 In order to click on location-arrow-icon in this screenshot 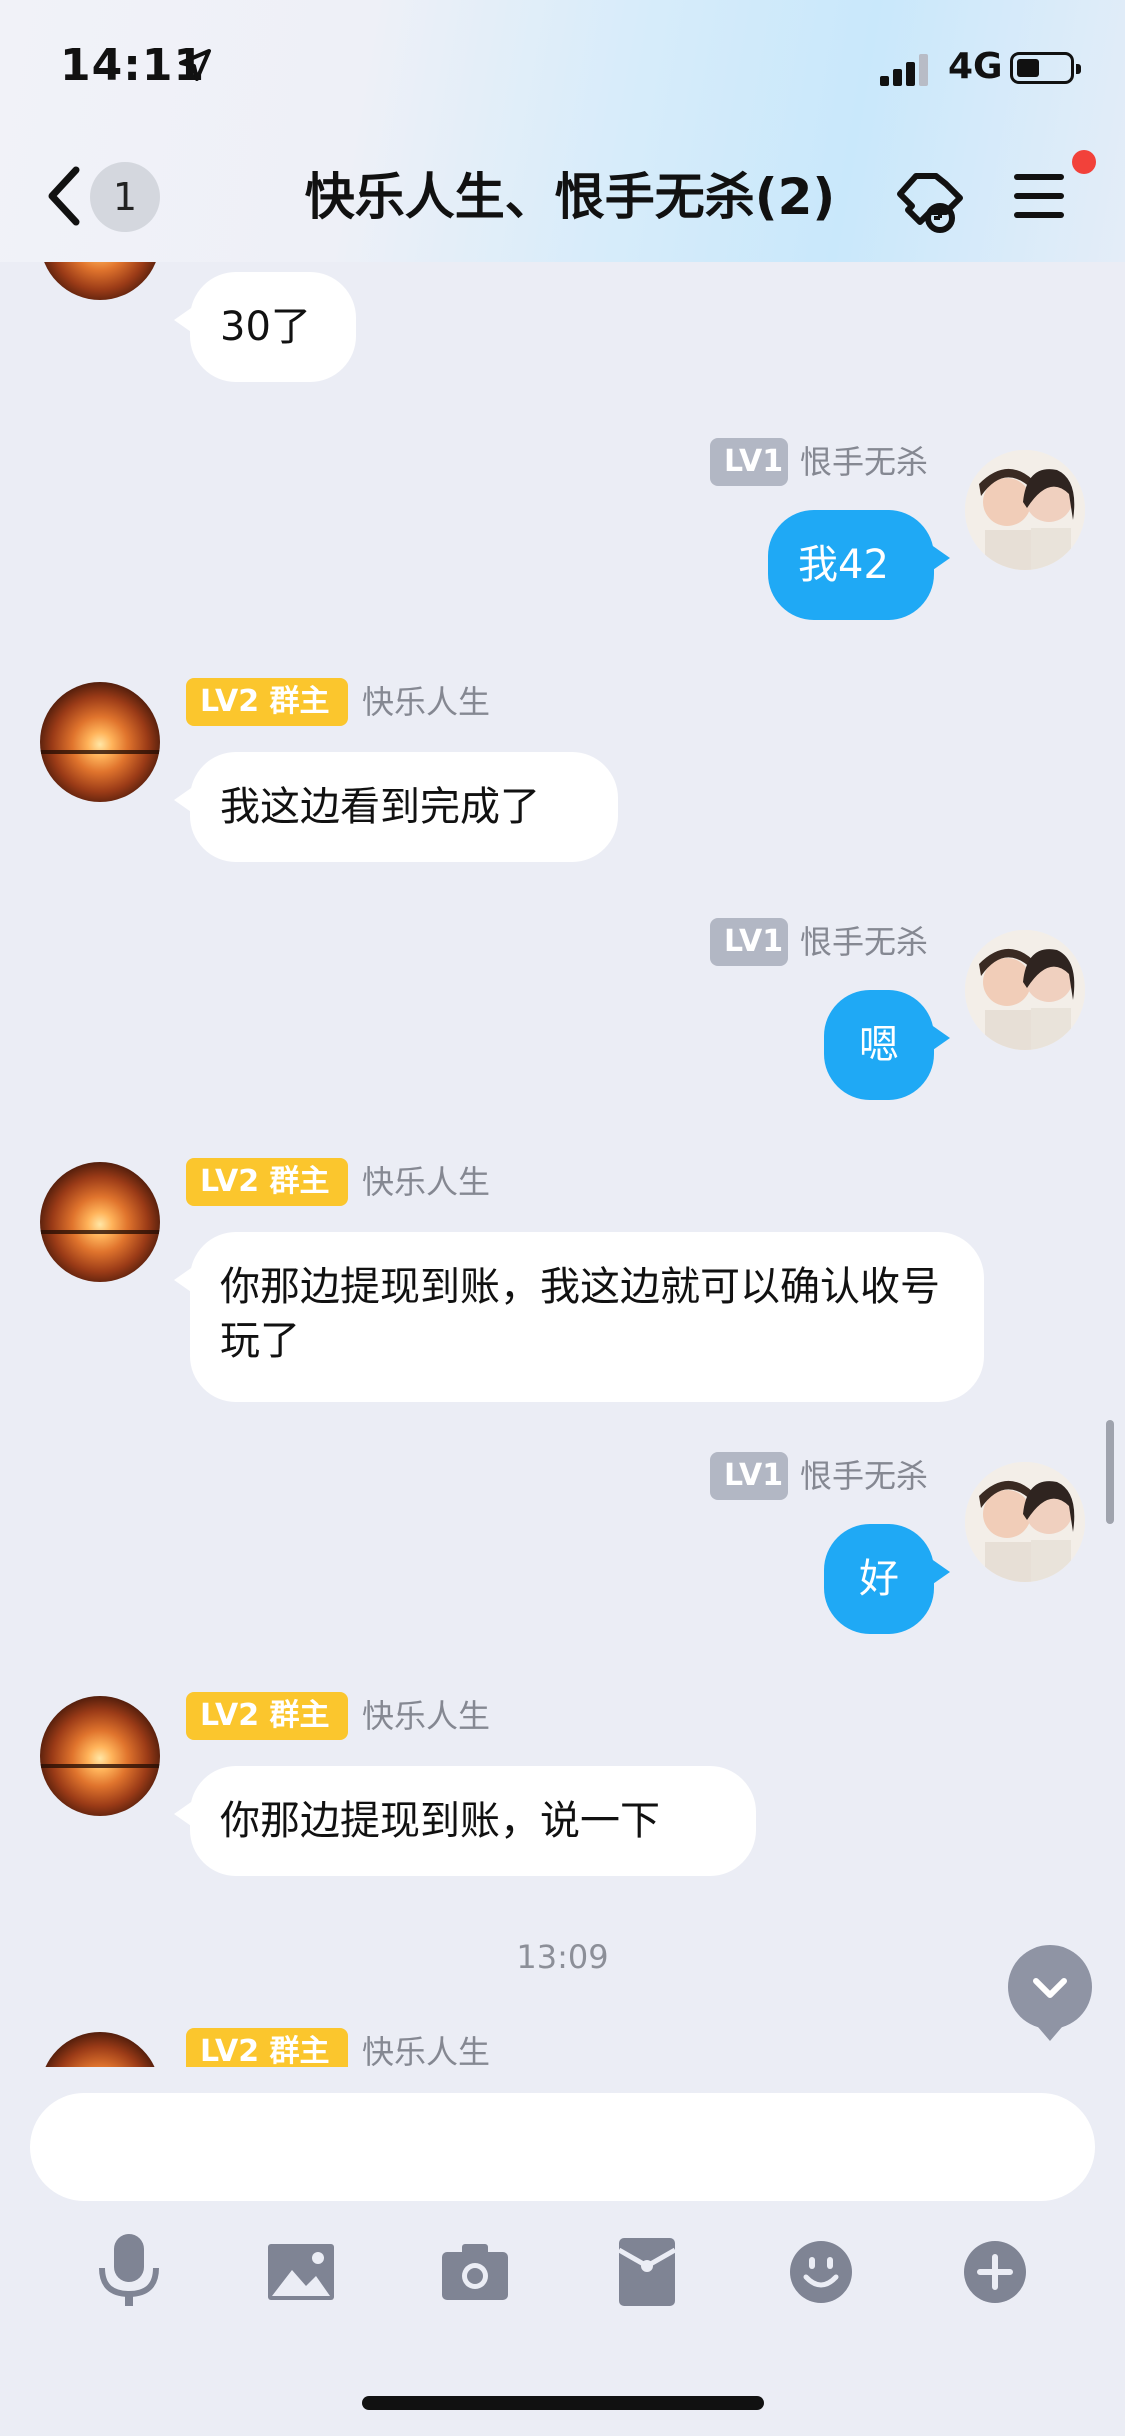, I will do `click(195, 65)`.